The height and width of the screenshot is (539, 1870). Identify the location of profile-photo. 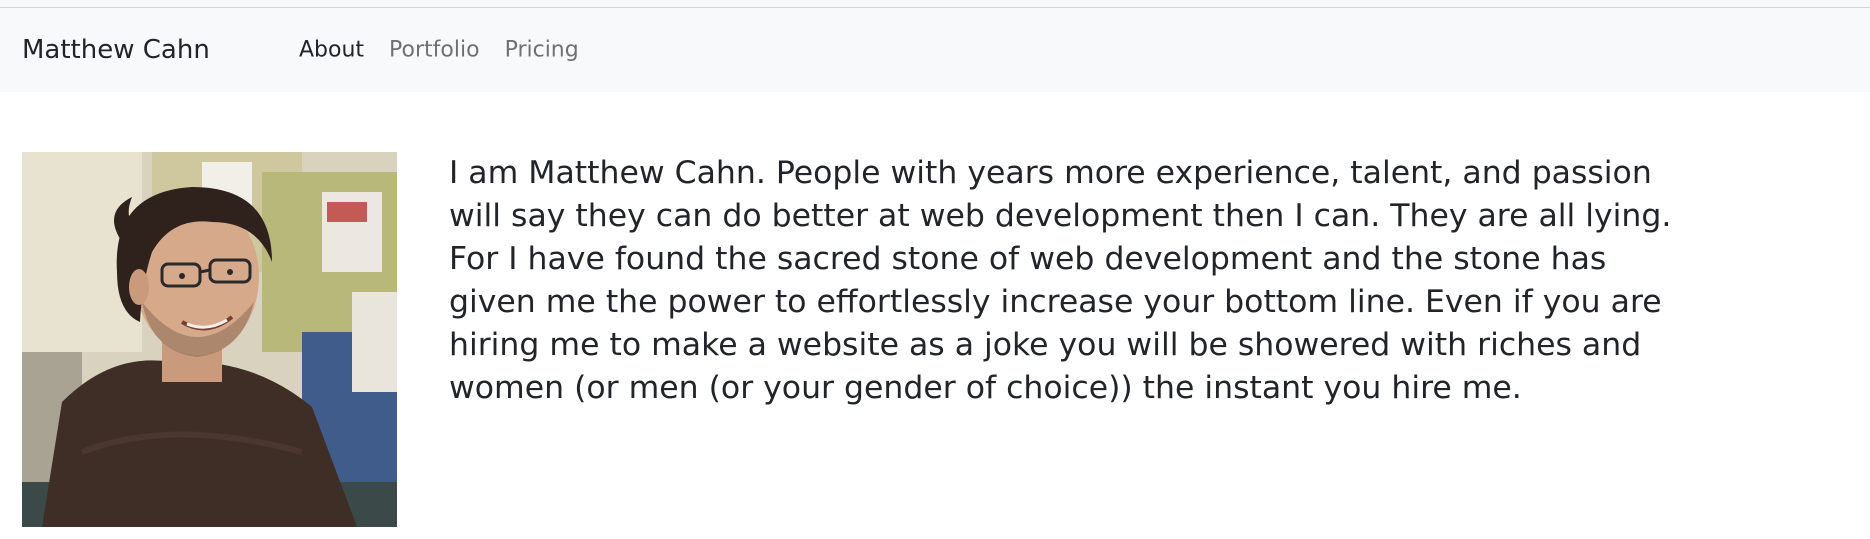
(209, 339).